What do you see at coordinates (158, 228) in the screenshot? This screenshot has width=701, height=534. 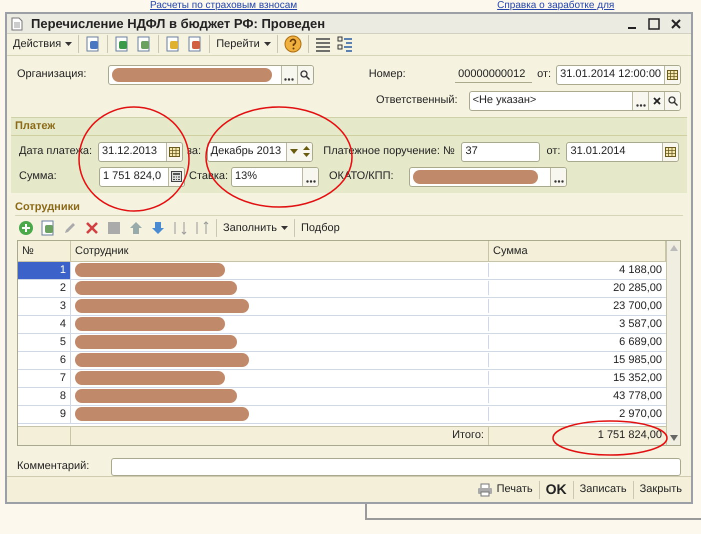 I see `down-arrow-icon` at bounding box center [158, 228].